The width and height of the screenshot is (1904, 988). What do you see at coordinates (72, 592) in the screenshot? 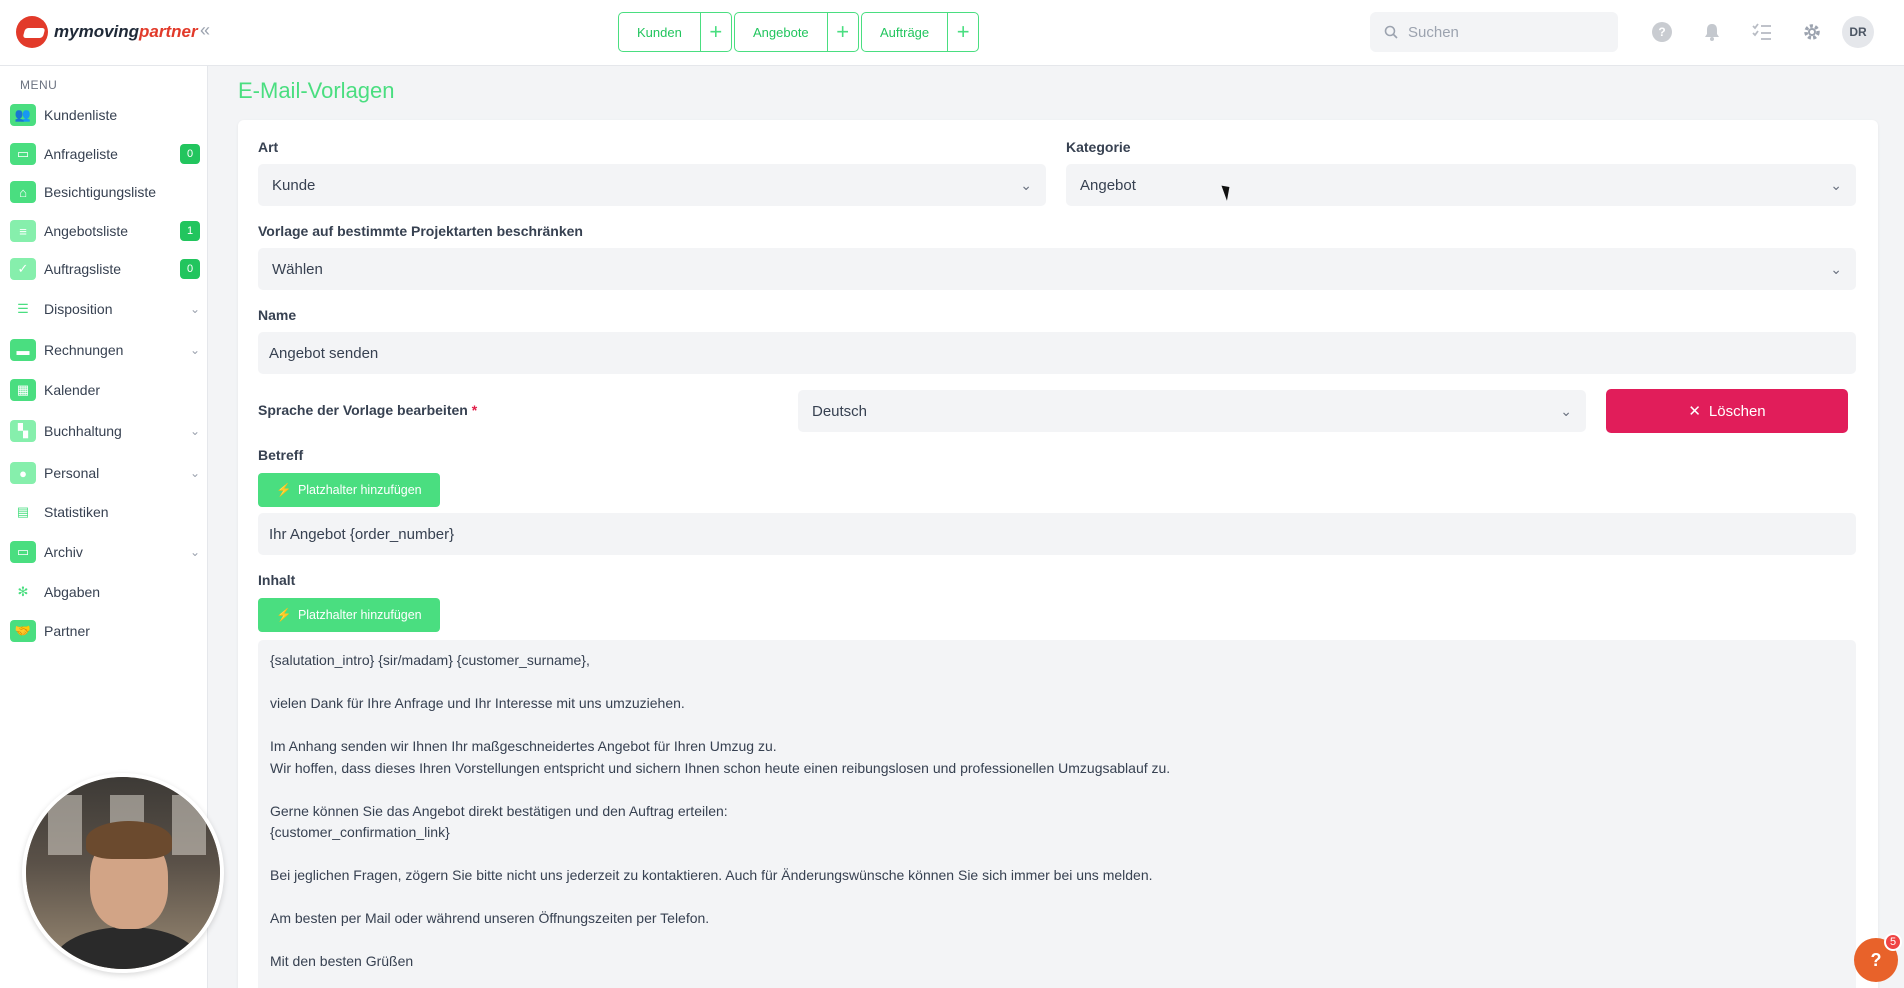
I see `sidebar-item-label: Abgaben` at bounding box center [72, 592].